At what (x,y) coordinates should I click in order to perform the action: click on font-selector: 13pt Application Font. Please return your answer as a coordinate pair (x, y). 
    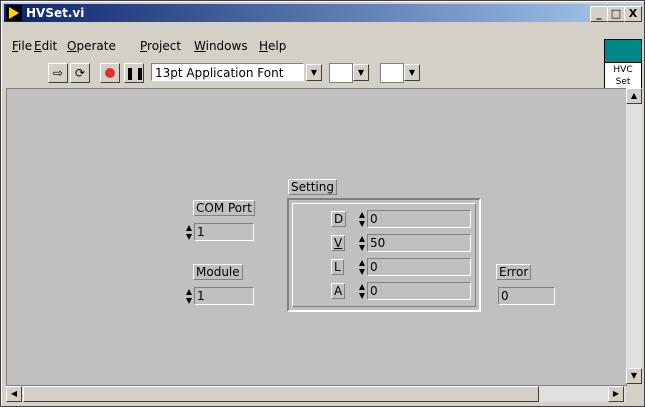
    Looking at the image, I should click on (227, 72).